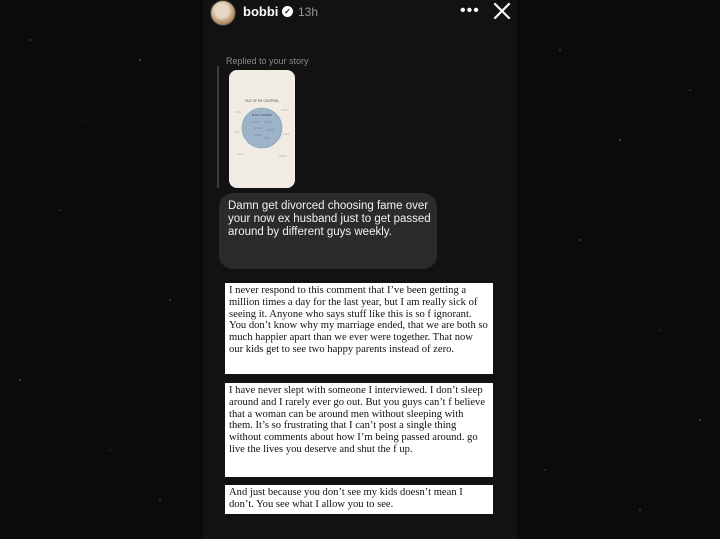  I want to click on reply-quote-bar, so click(218, 127).